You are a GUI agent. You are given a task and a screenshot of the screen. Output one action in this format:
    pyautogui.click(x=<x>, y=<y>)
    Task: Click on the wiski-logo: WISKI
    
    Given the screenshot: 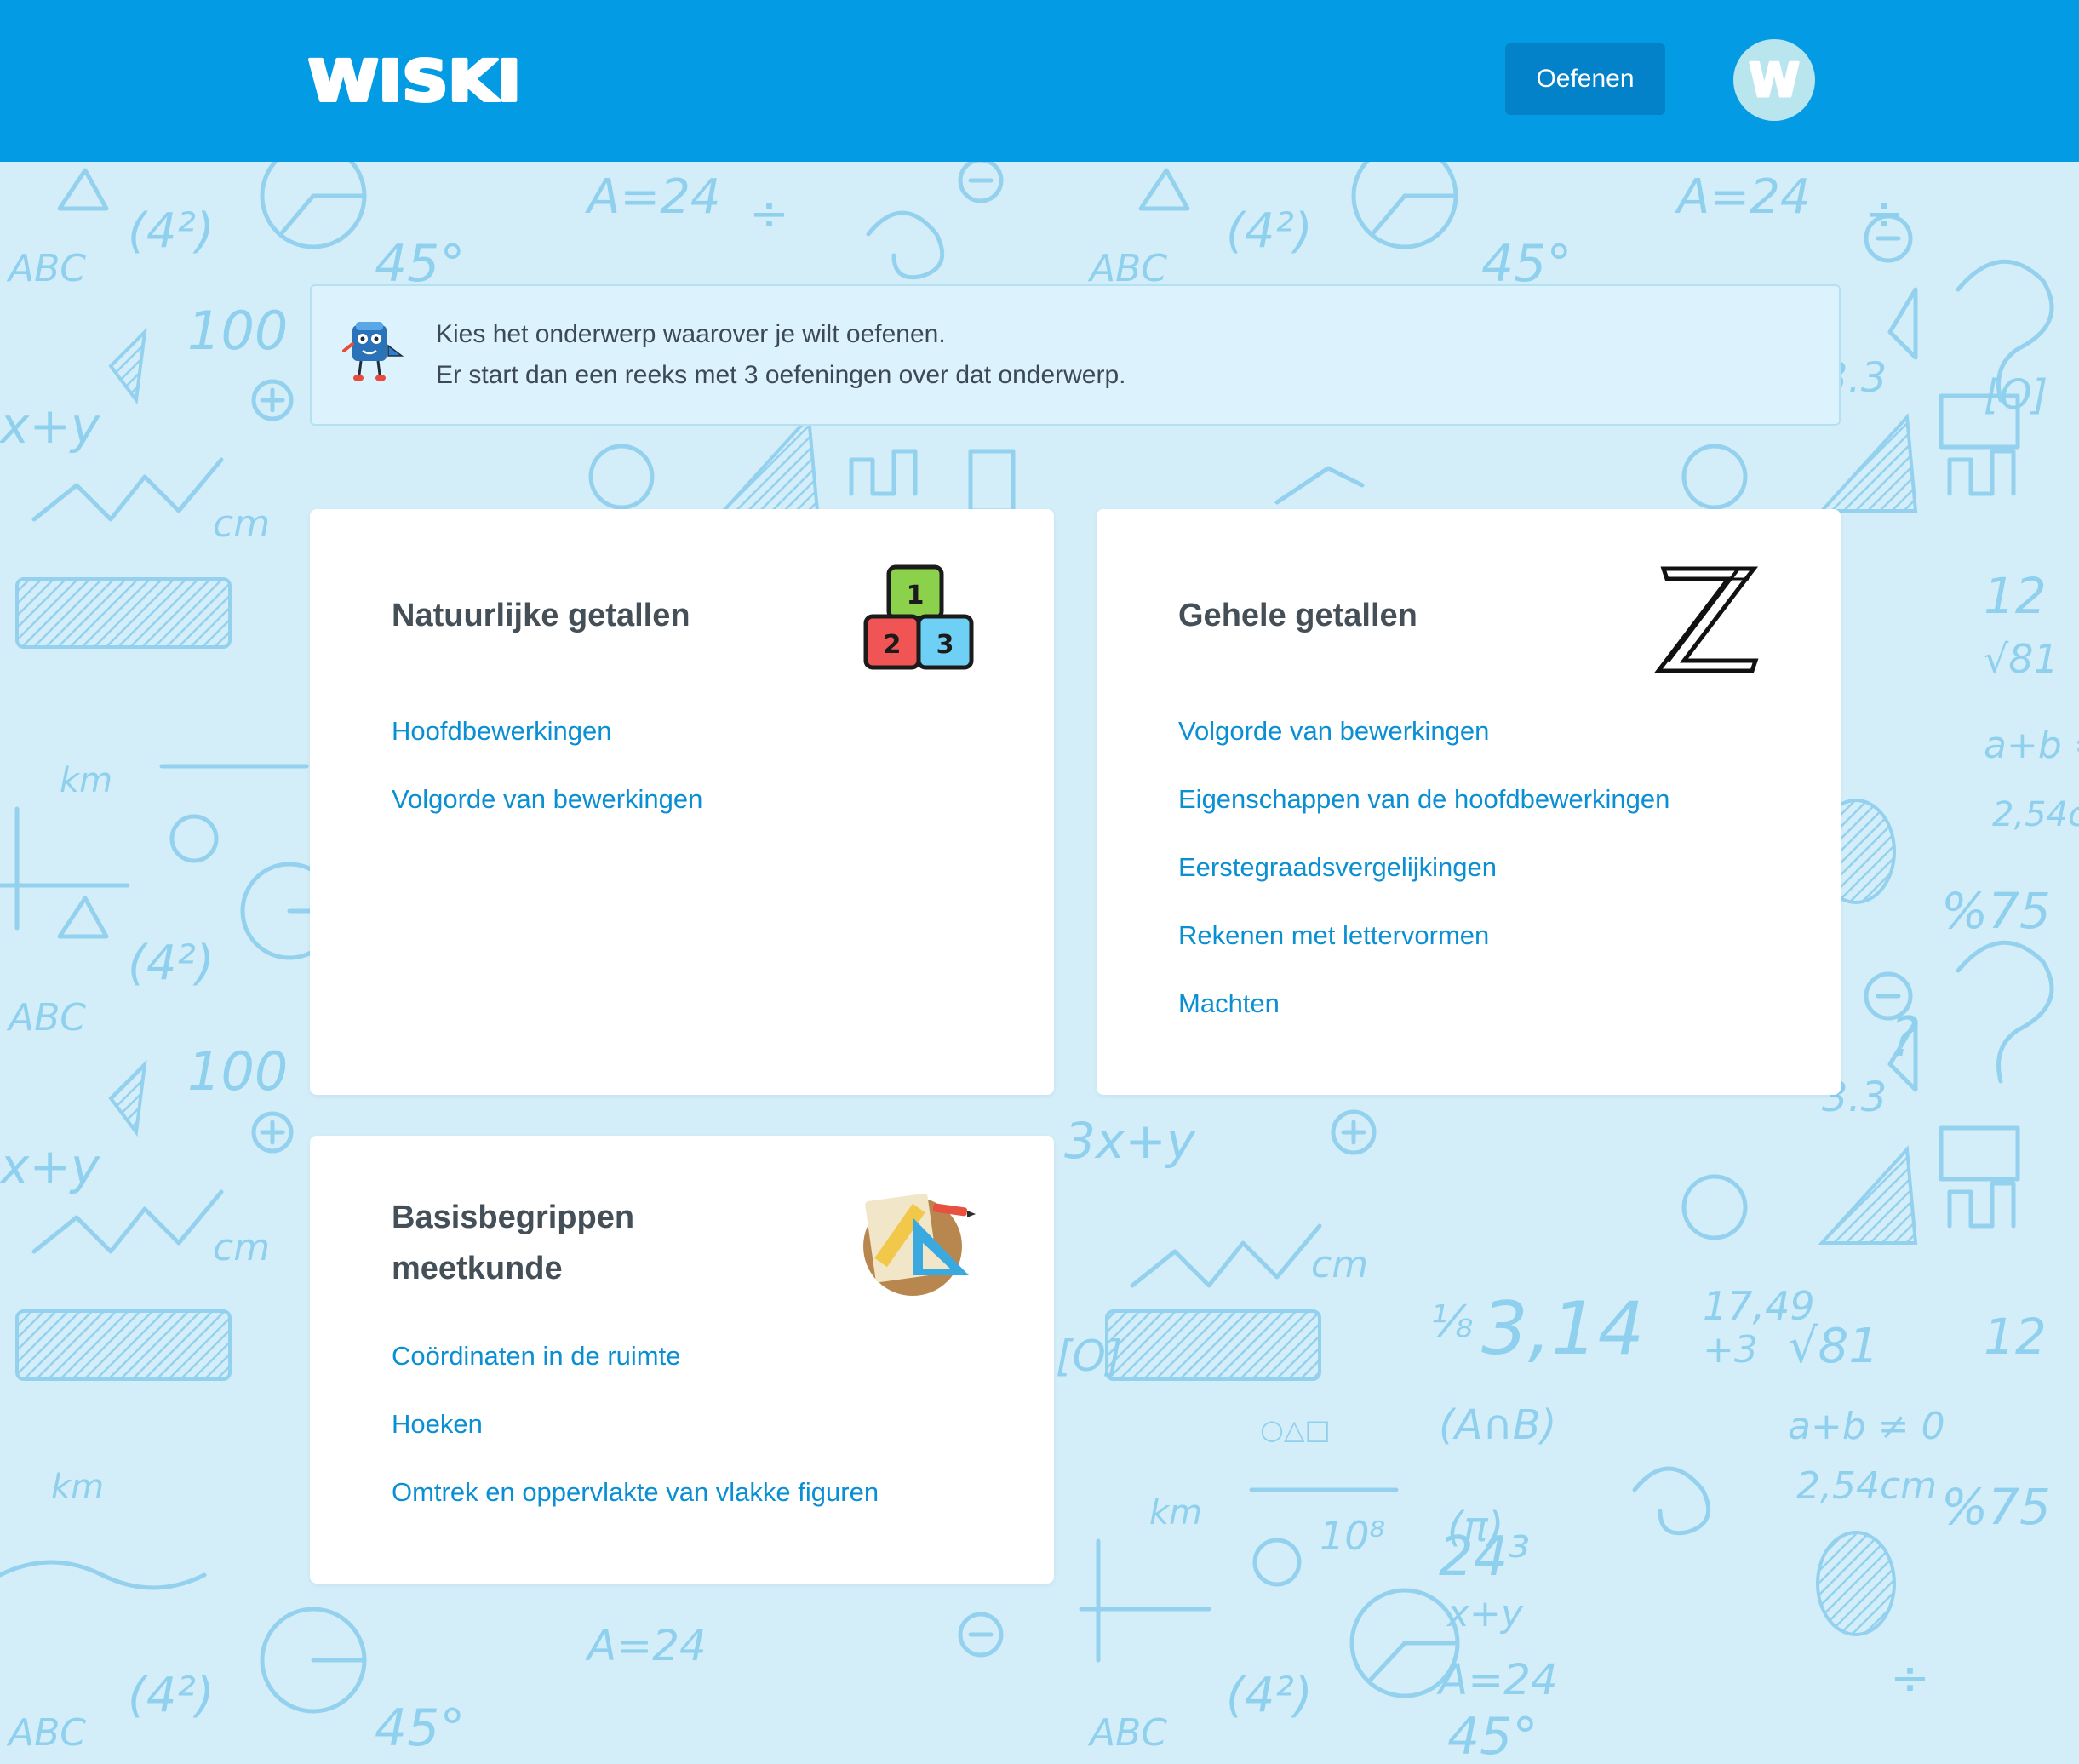 What is the action you would take?
    pyautogui.click(x=419, y=79)
    